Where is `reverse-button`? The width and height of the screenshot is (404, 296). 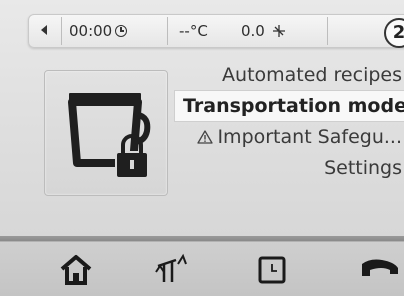
reverse-button is located at coordinates (378, 270).